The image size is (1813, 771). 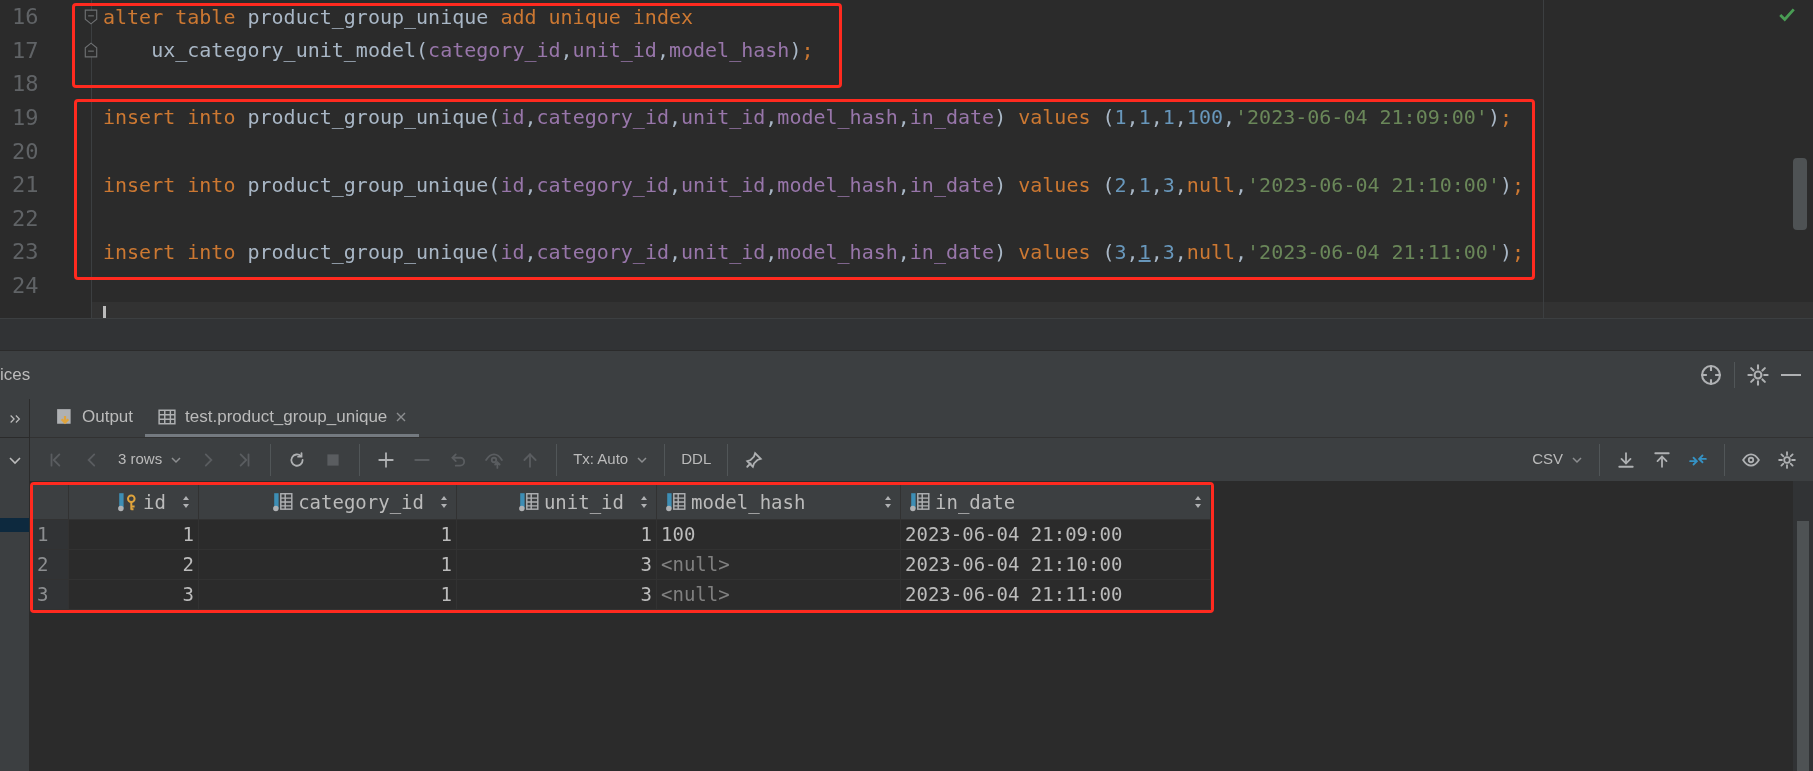 I want to click on line-number: 23, so click(x=25, y=252).